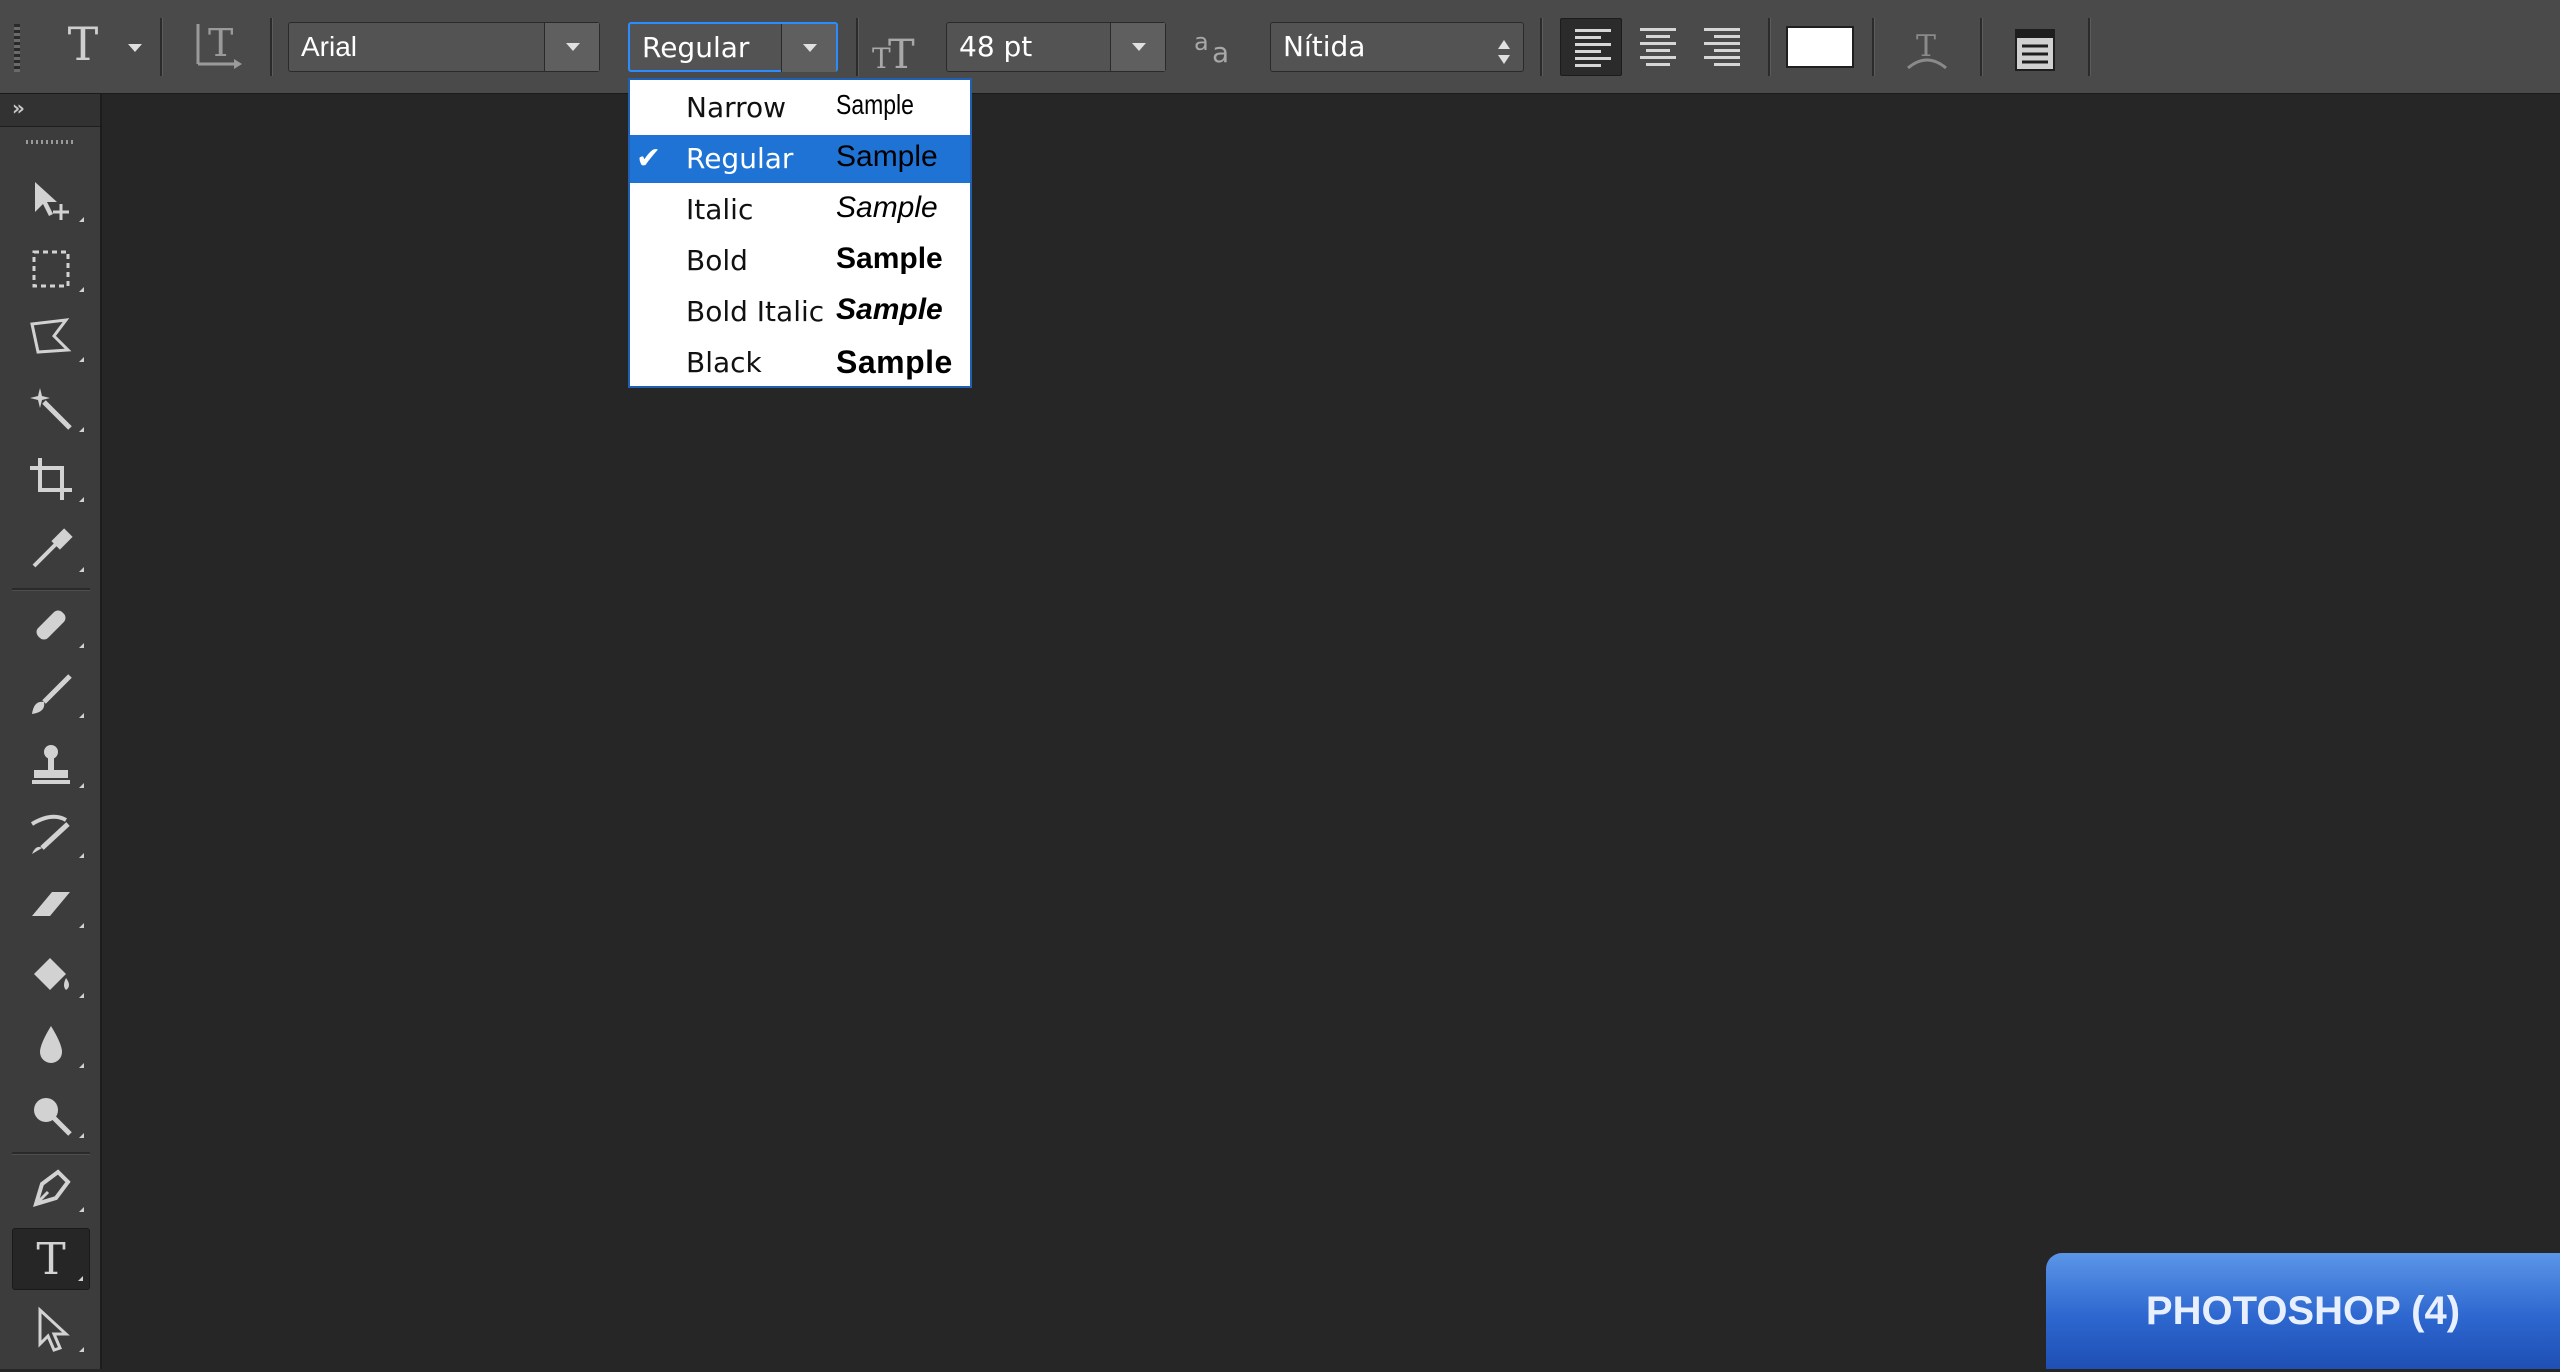  I want to click on text-orientation-icon: T, so click(218, 46).